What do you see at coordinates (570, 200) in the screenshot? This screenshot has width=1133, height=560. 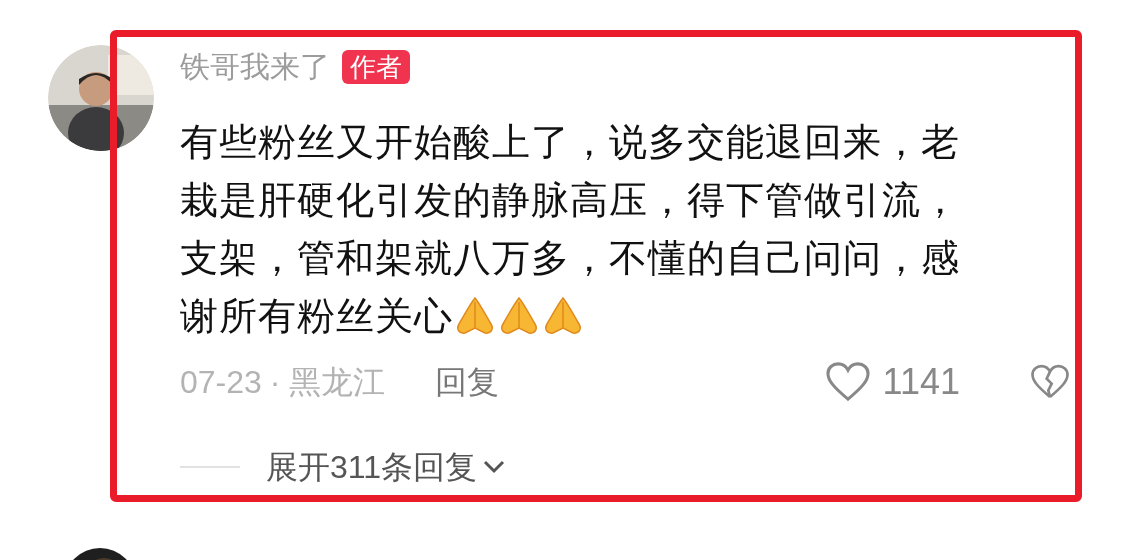 I see `comment-text-line: 栽是肝硬化引发的静脉高压，得下管做引流，` at bounding box center [570, 200].